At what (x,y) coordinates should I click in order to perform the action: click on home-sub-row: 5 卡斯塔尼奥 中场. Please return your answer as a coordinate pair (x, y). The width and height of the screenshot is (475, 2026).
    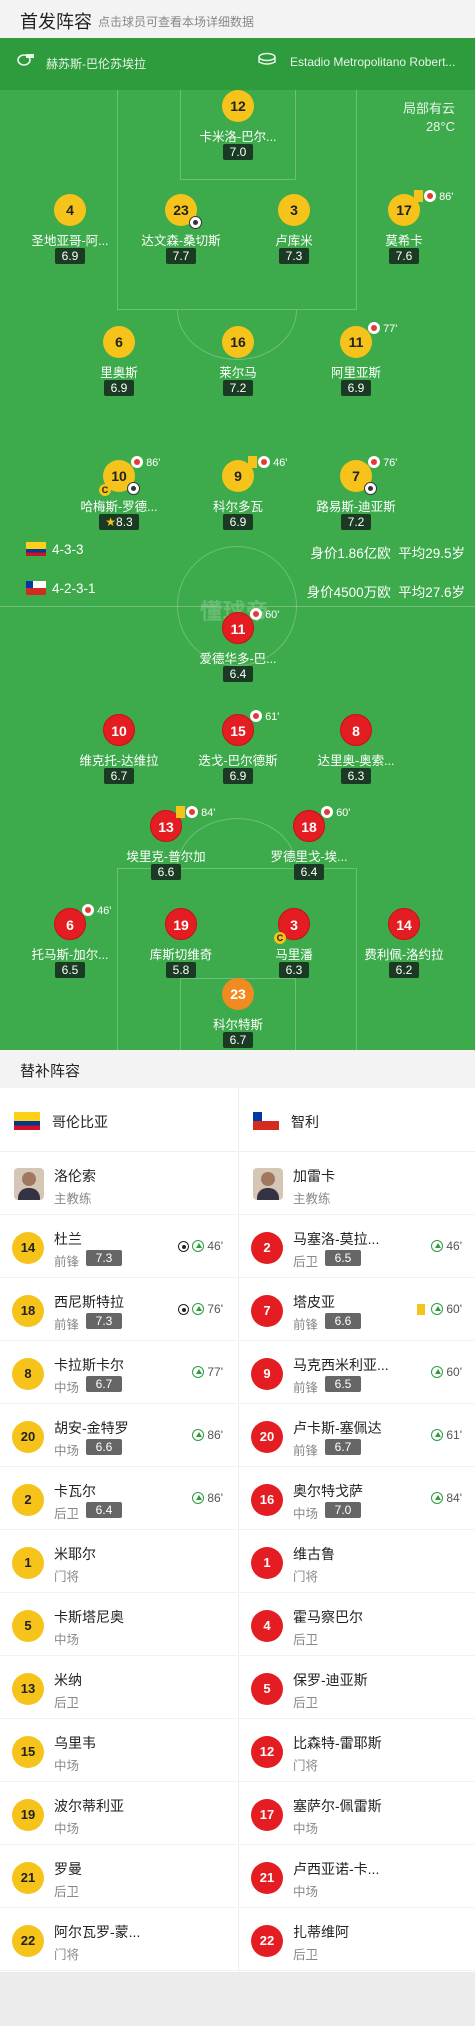
    Looking at the image, I should click on (118, 1624).